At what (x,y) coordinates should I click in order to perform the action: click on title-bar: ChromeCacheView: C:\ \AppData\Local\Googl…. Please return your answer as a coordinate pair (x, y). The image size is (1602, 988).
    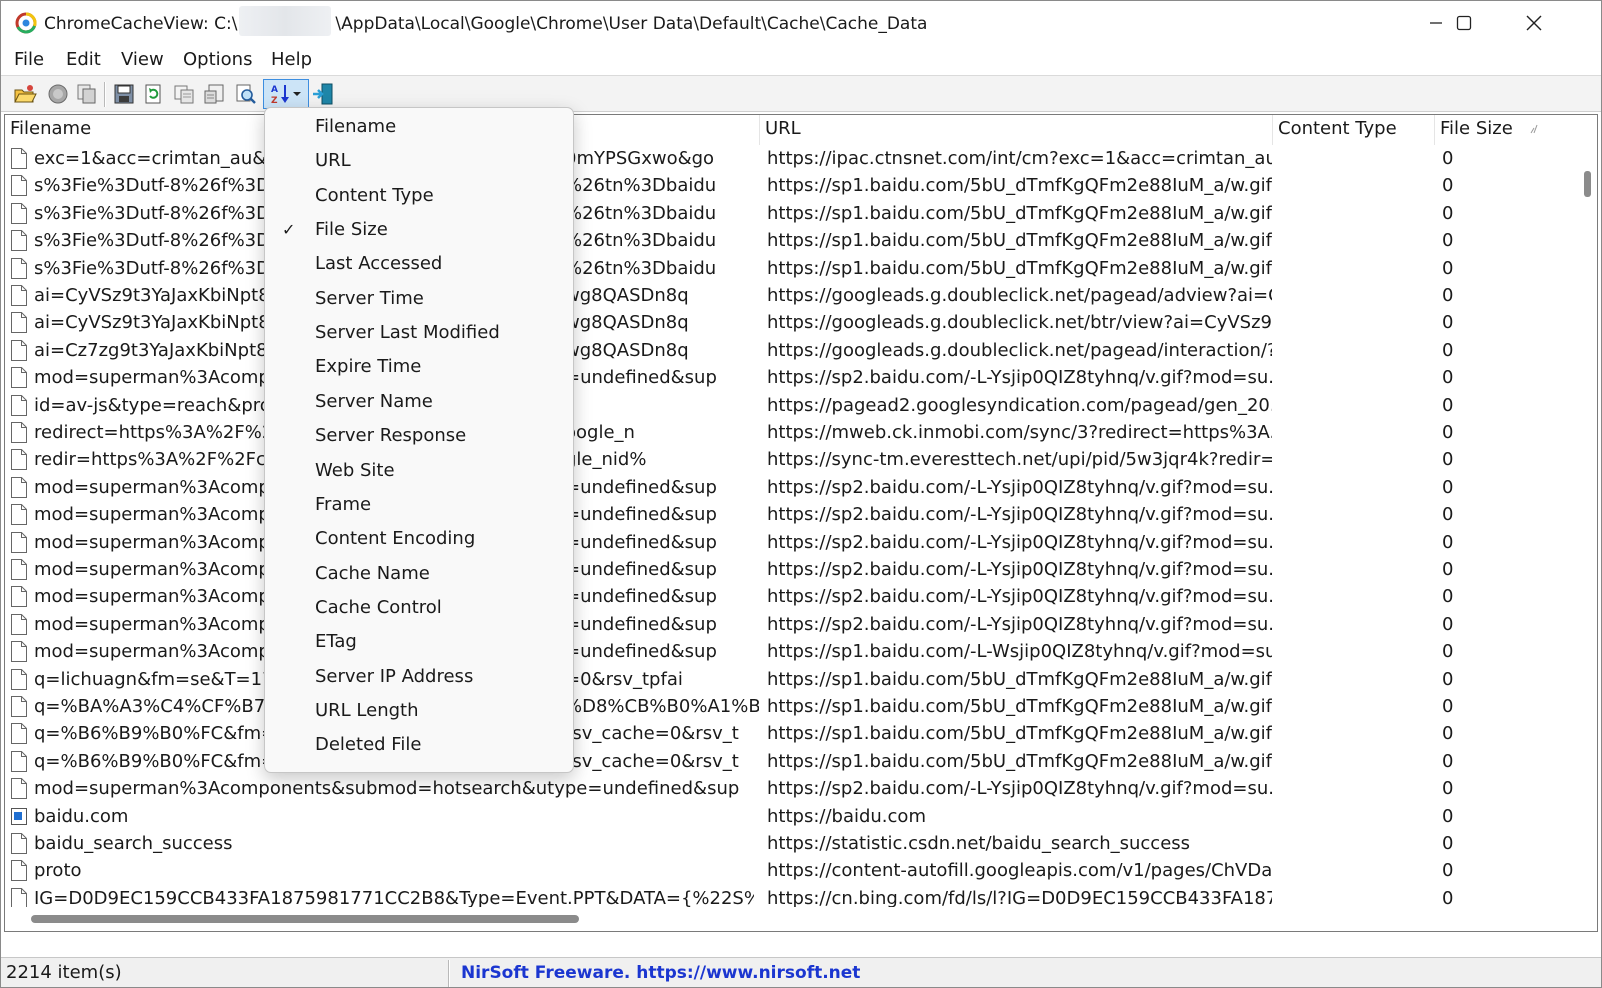
    Looking at the image, I should click on (801, 23).